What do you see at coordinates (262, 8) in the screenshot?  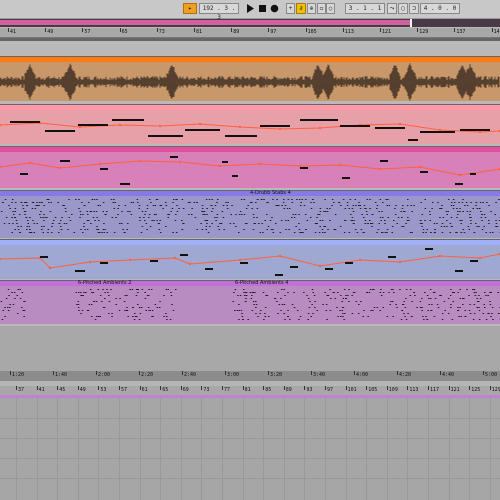 I see `stop-icon` at bounding box center [262, 8].